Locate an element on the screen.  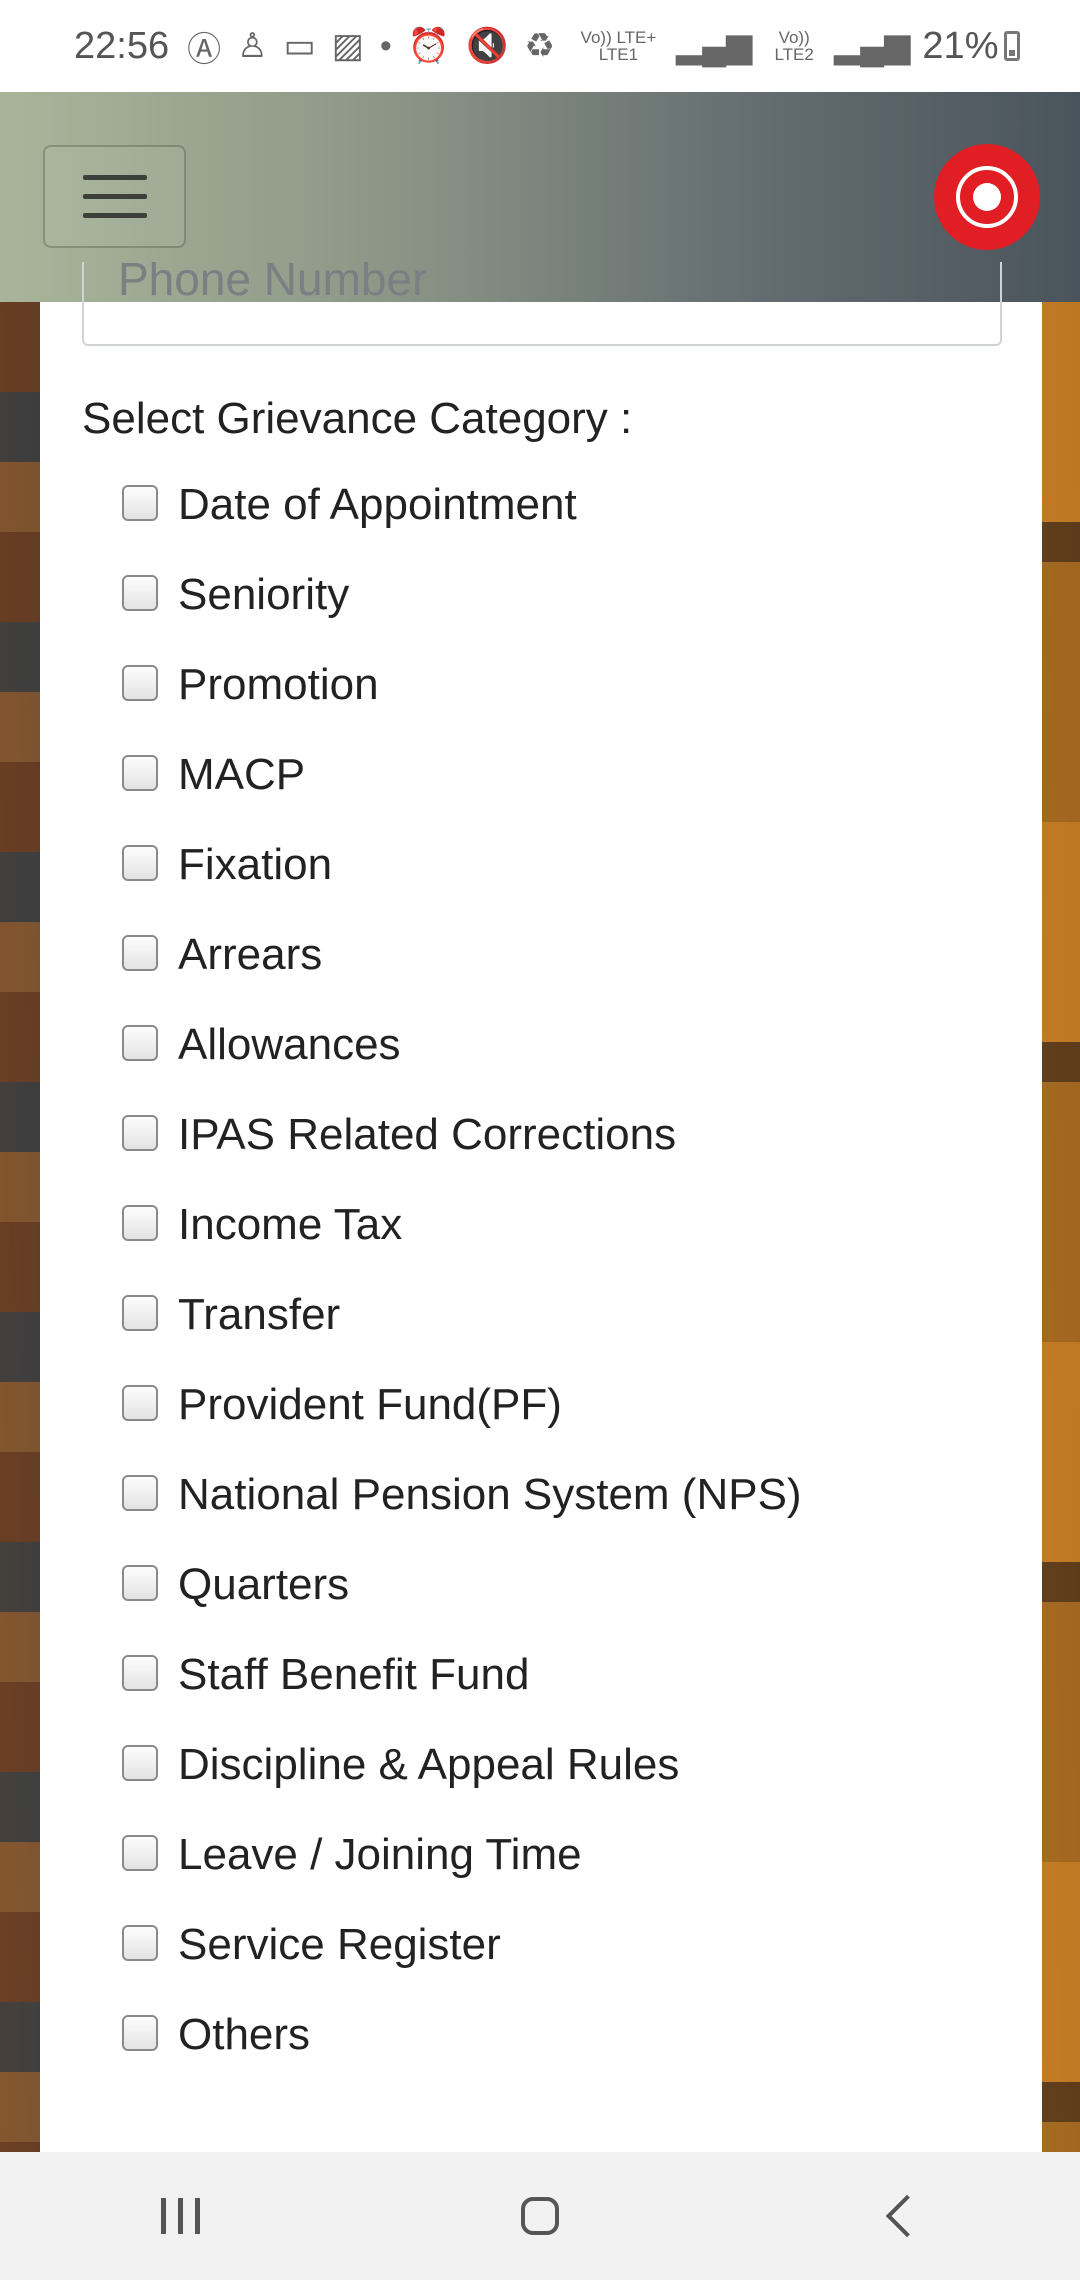
category-item: National Pension System (NPS) is located at coordinates (462, 1517).